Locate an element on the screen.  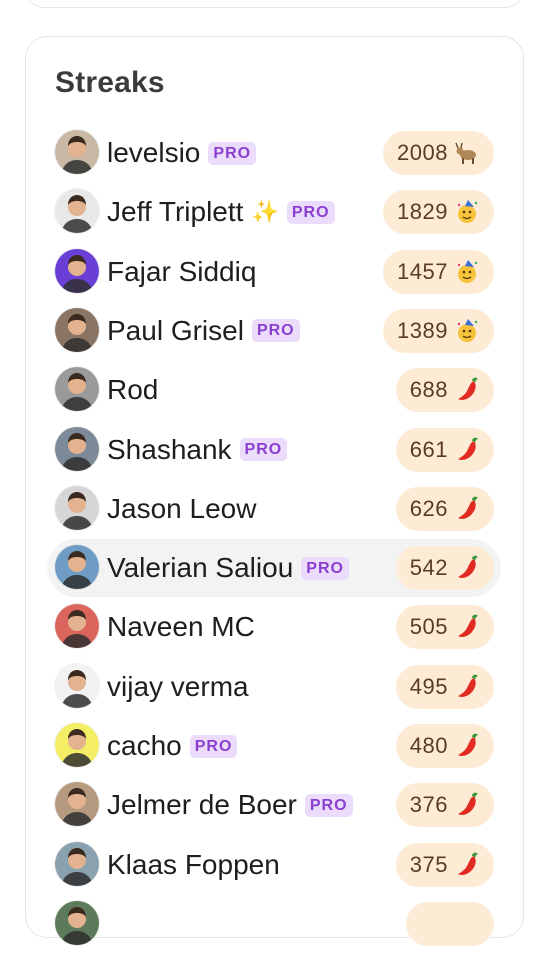
sparkle-icon: ✨ is located at coordinates (265, 212).